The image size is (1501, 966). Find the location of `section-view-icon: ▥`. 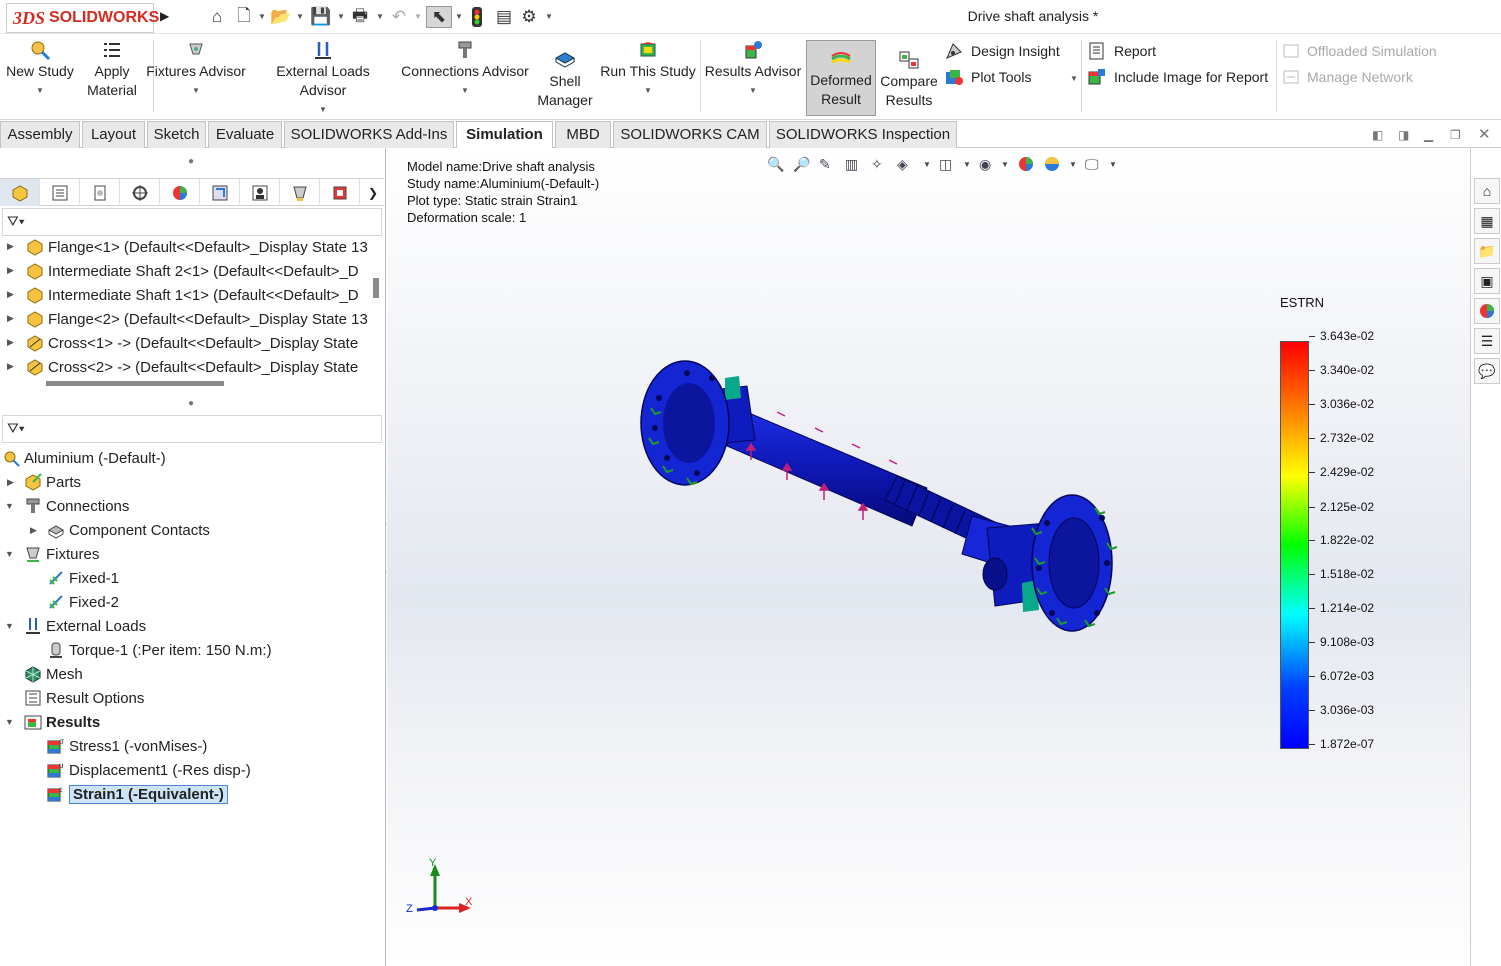

section-view-icon: ▥ is located at coordinates (851, 164).